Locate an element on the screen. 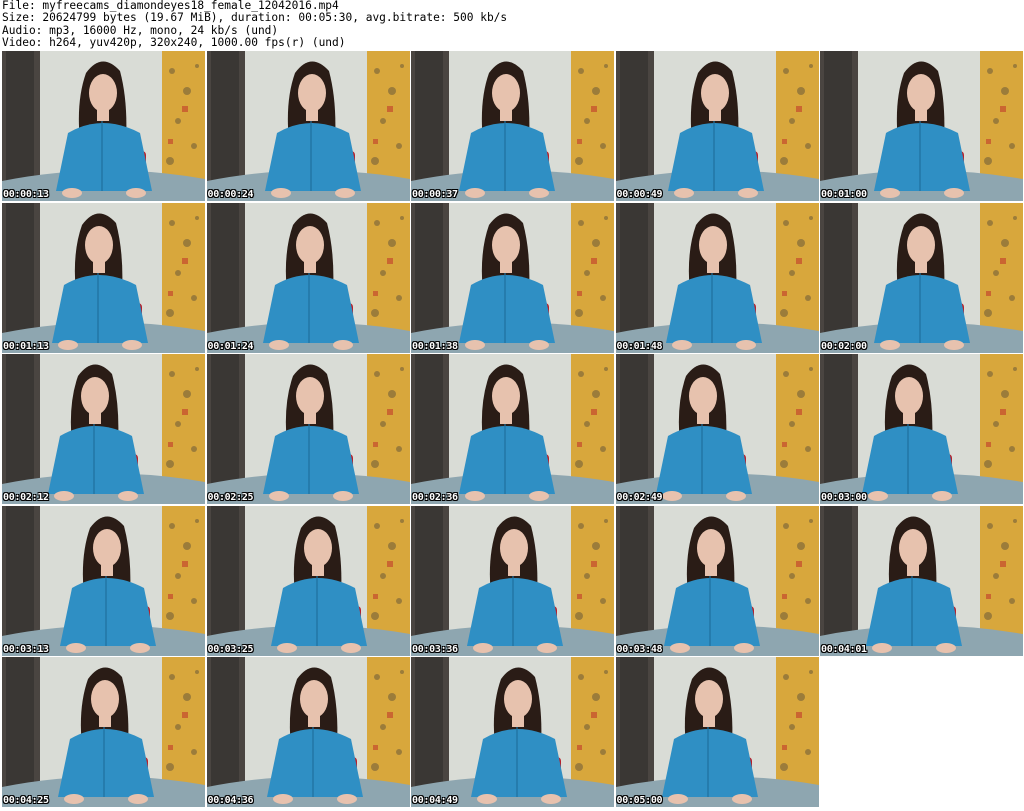  video-thumbnail: 00:01:38 is located at coordinates (512, 277).